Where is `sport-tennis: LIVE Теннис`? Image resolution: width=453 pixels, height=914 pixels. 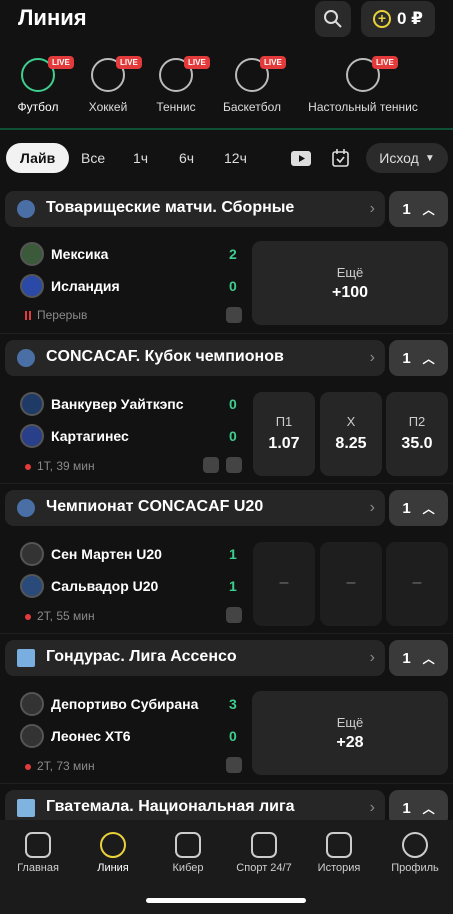 sport-tennis: LIVE Теннис is located at coordinates (180, 82).